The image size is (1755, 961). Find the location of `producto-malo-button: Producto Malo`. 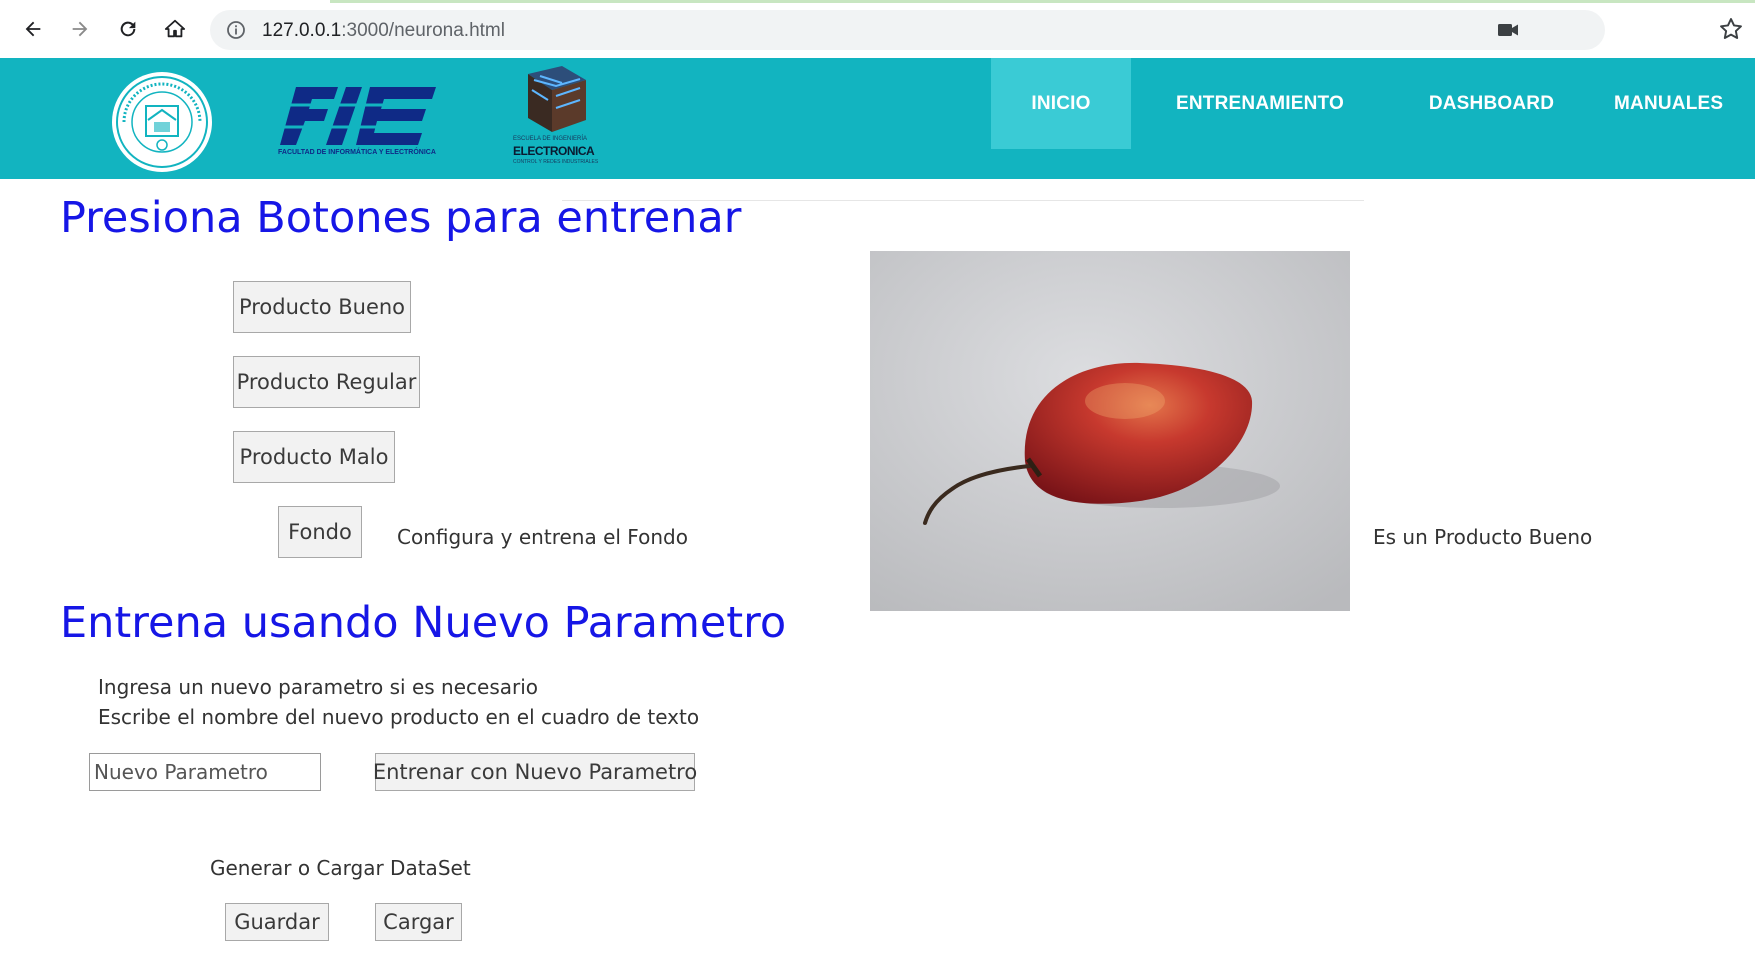

producto-malo-button: Producto Malo is located at coordinates (314, 457).